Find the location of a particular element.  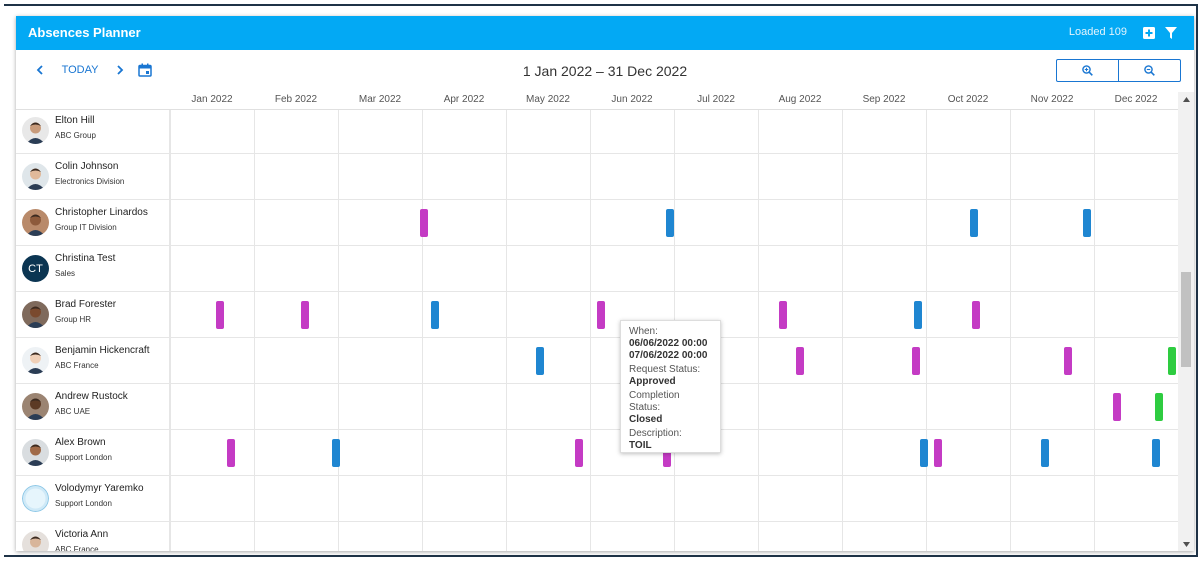

month-label: Mar 2022 is located at coordinates (380, 99).